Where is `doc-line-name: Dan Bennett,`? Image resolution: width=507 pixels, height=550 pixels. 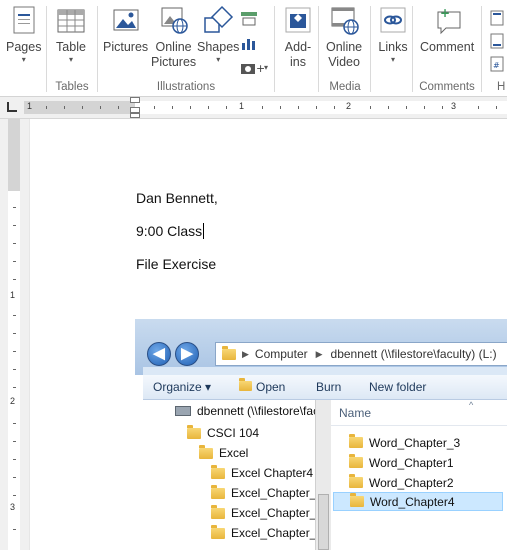
doc-line-name: Dan Bennett, is located at coordinates (177, 198).